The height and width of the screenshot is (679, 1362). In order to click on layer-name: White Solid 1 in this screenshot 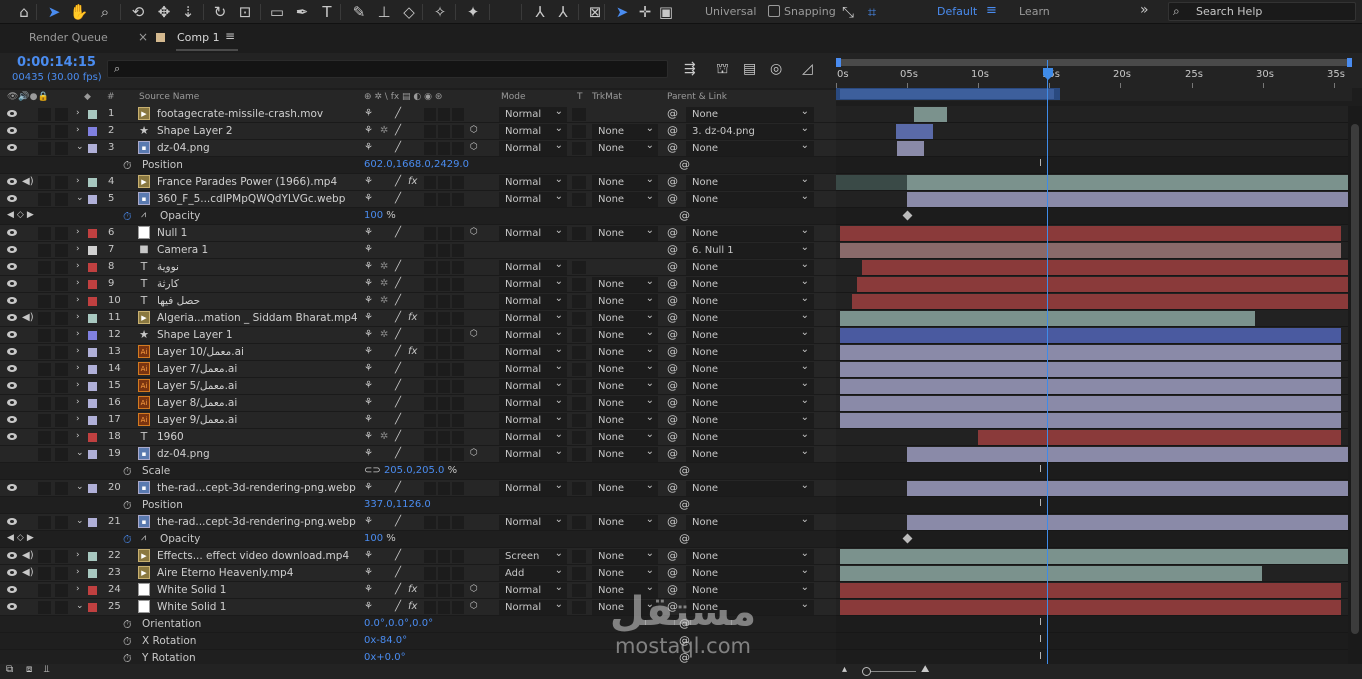, I will do `click(257, 607)`.